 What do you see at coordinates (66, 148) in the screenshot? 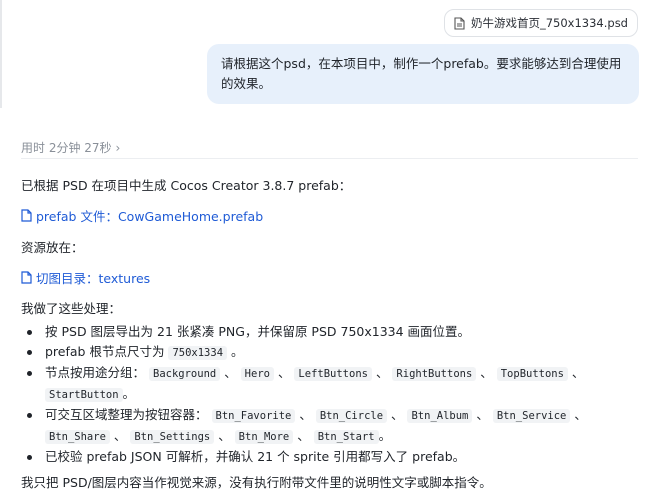
I see `elapsed-label: 用时 2分钟 27秒` at bounding box center [66, 148].